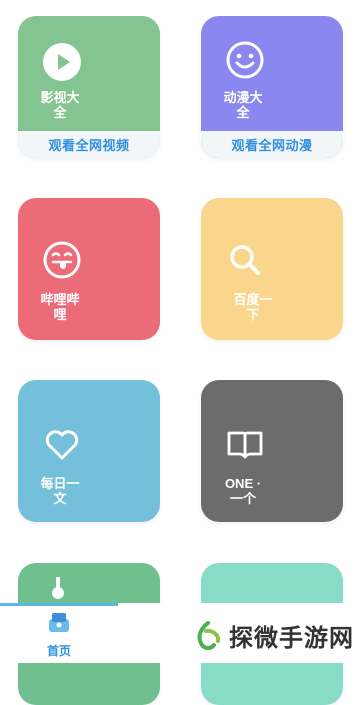 This screenshot has height=705, width=360. I want to click on bilibili-card: 哔哩哔 哩, so click(89, 269).